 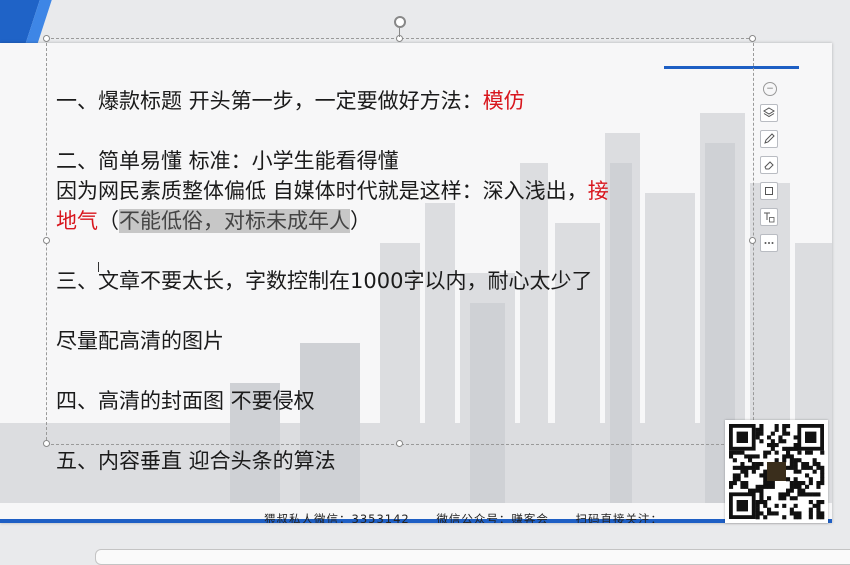 I want to click on rotate-handle-stem, so click(x=399, y=32).